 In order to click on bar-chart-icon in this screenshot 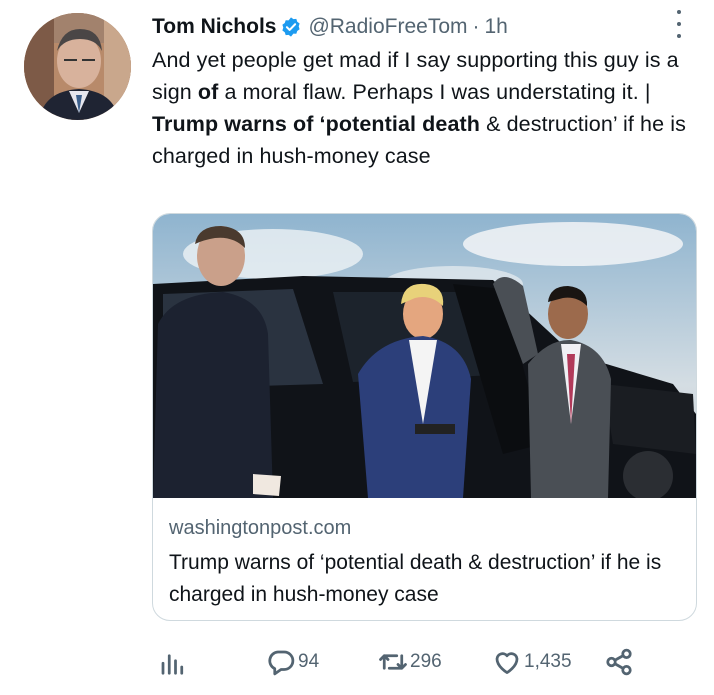, I will do `click(172, 664)`.